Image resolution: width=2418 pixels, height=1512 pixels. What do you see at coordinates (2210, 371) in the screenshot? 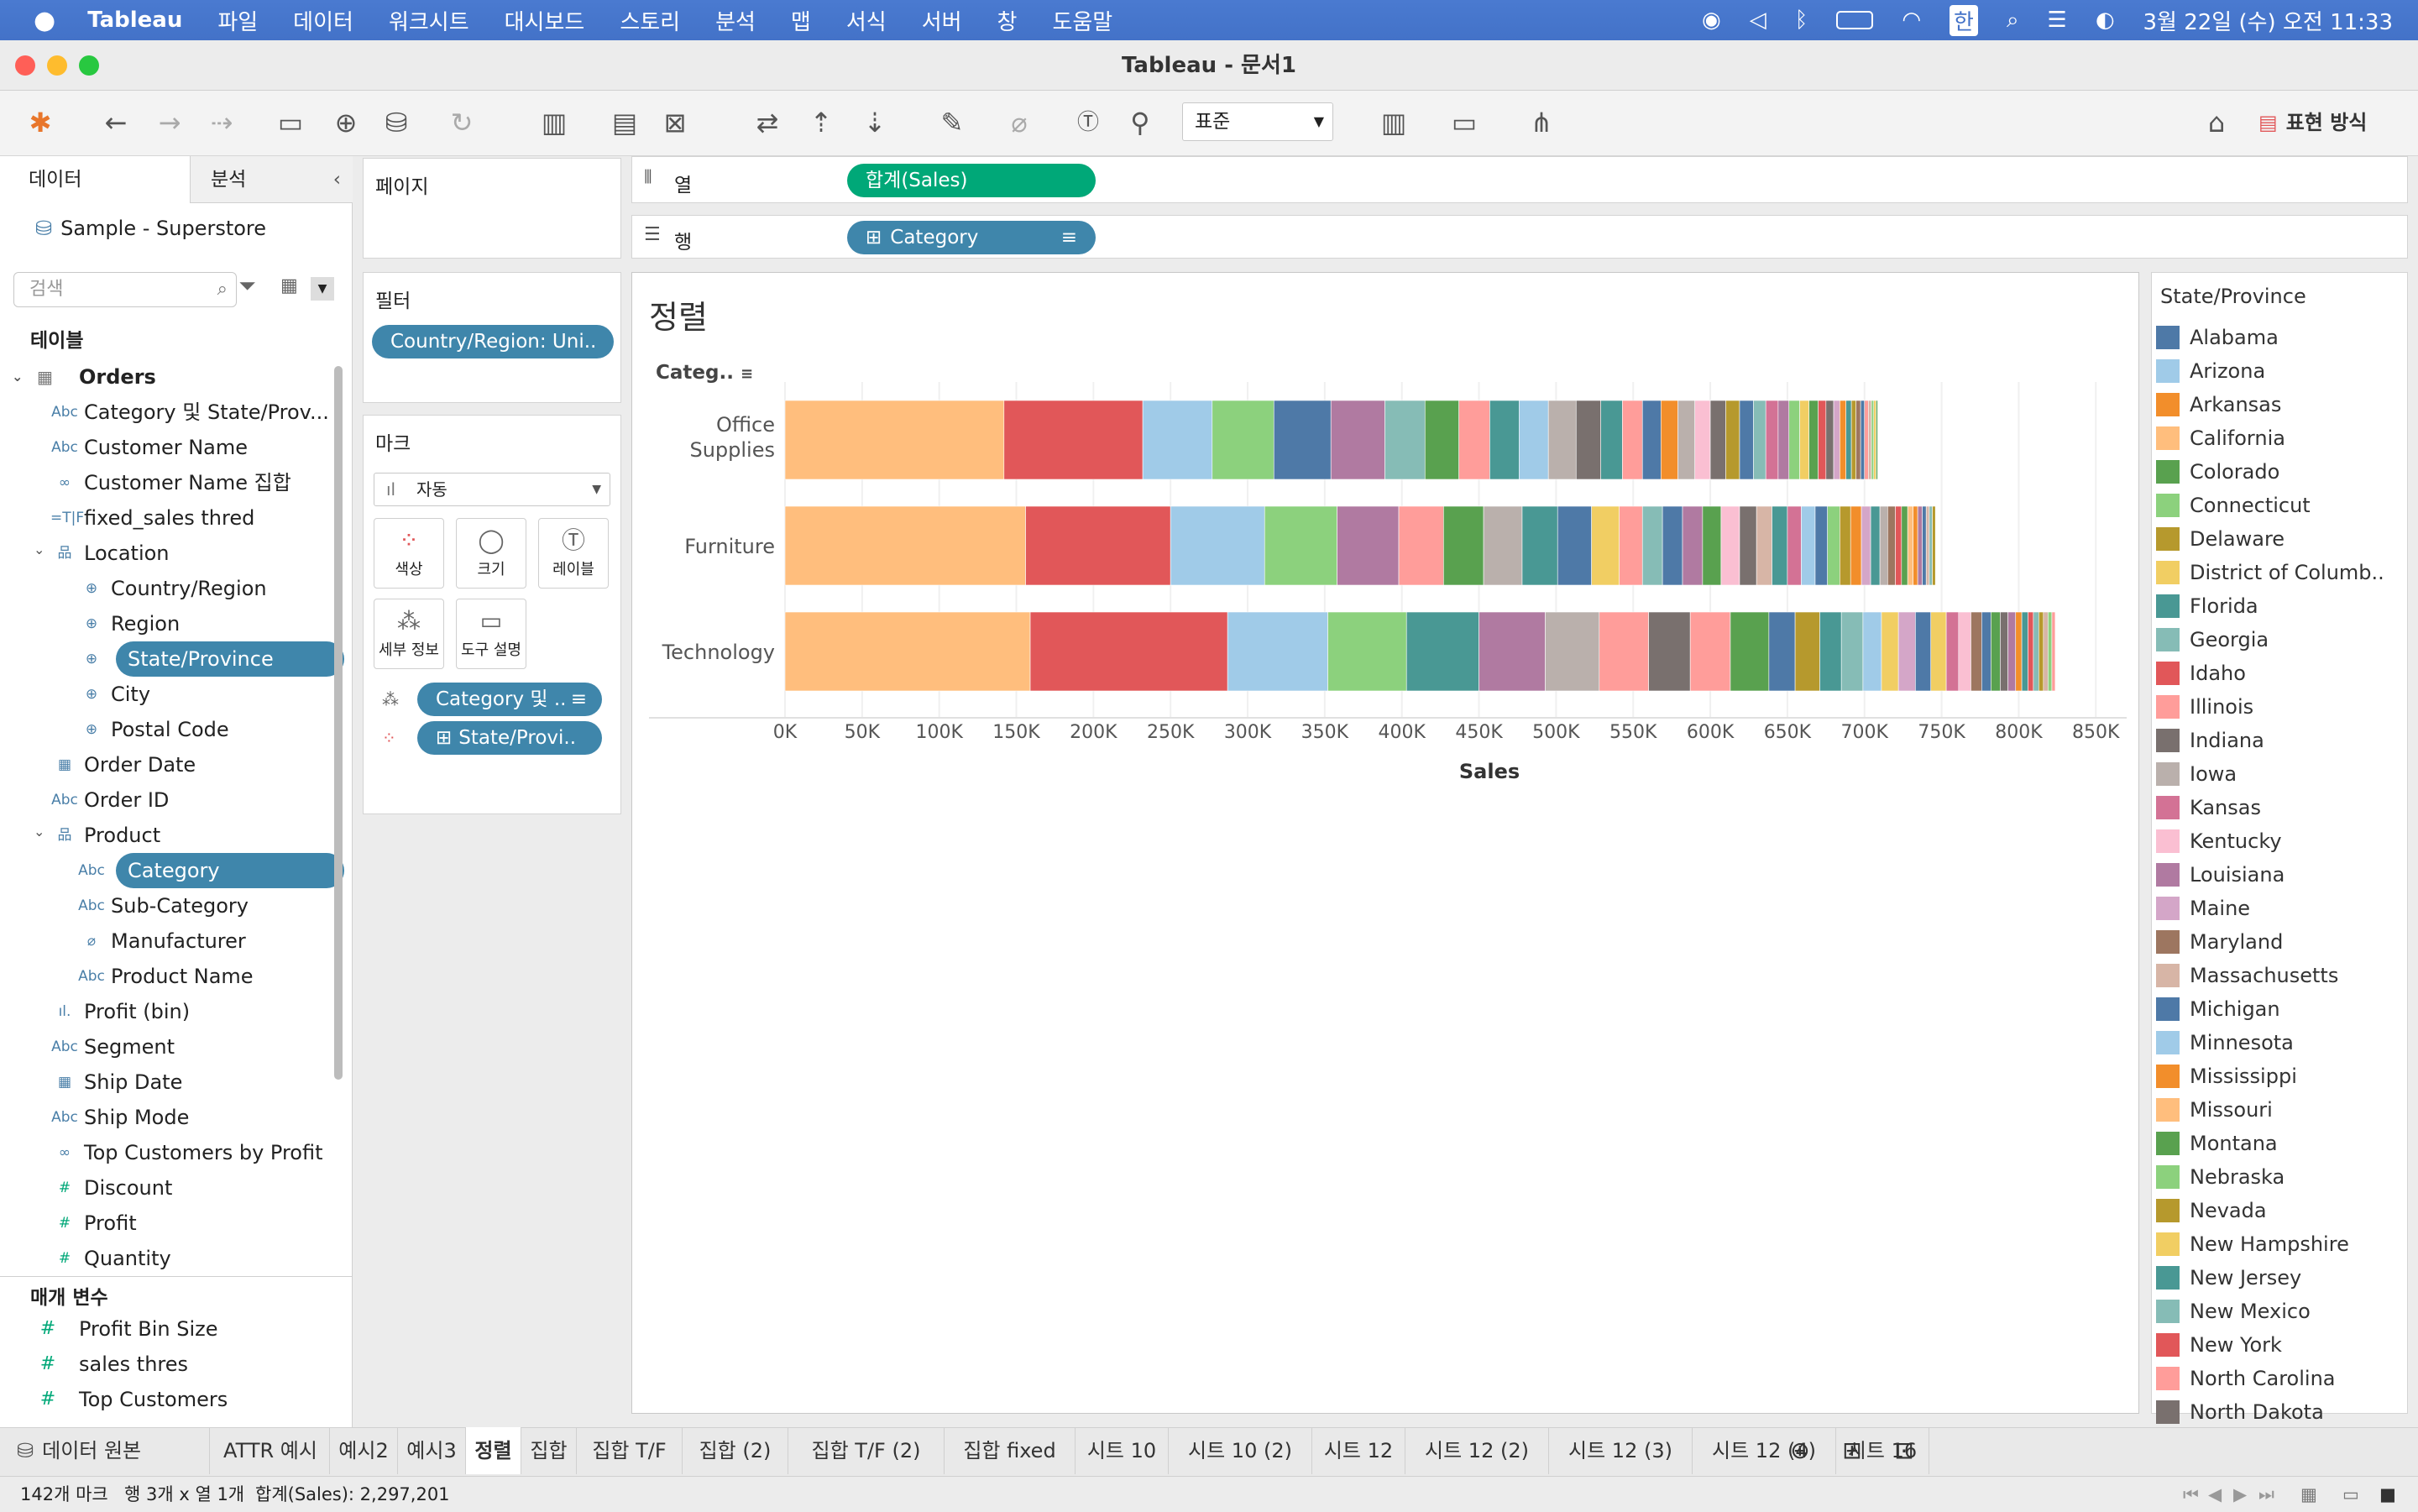
I see `legend-item: Arizona` at bounding box center [2210, 371].